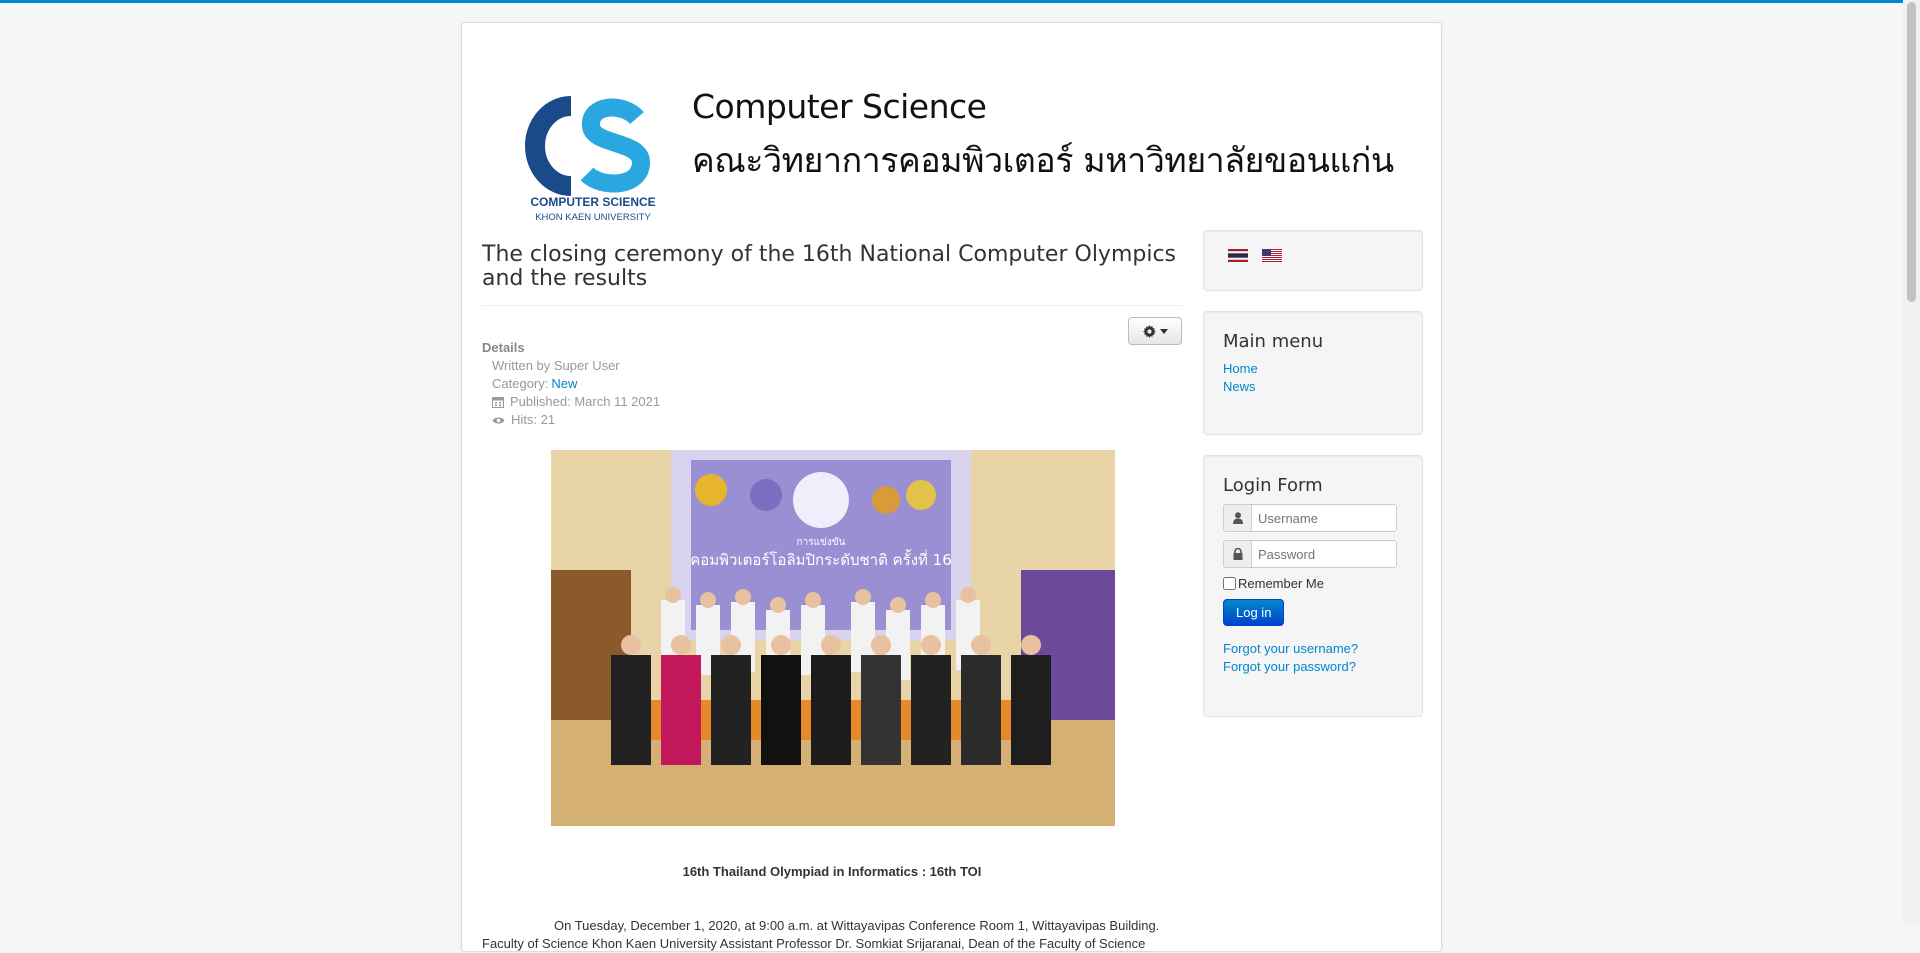 Image resolution: width=1920 pixels, height=953 pixels. I want to click on details-label: Details, so click(503, 347).